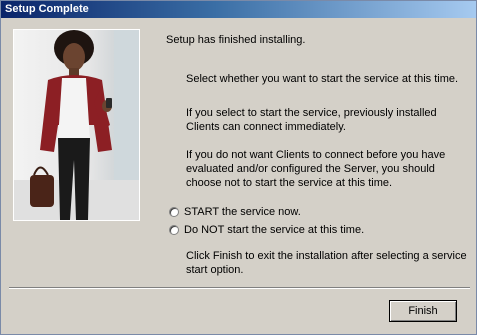 The width and height of the screenshot is (477, 335). I want to click on window-title: Setup Complete, so click(47, 9).